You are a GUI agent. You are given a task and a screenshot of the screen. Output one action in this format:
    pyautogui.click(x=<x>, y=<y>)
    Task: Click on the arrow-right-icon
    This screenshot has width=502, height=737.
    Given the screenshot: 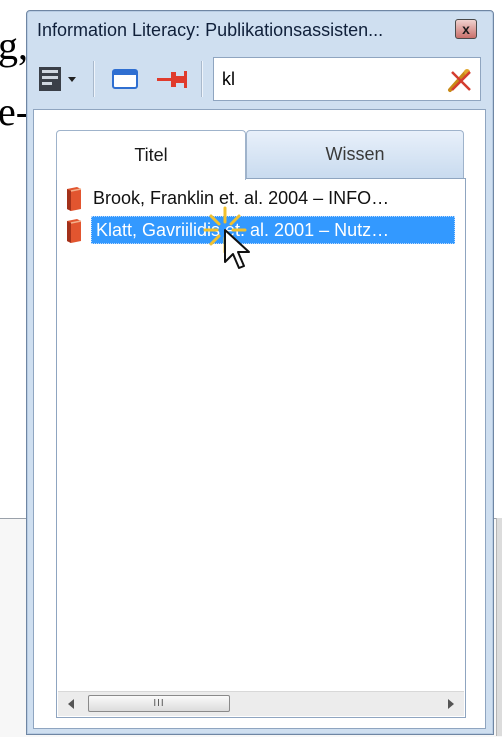 What is the action you would take?
    pyautogui.click(x=451, y=704)
    